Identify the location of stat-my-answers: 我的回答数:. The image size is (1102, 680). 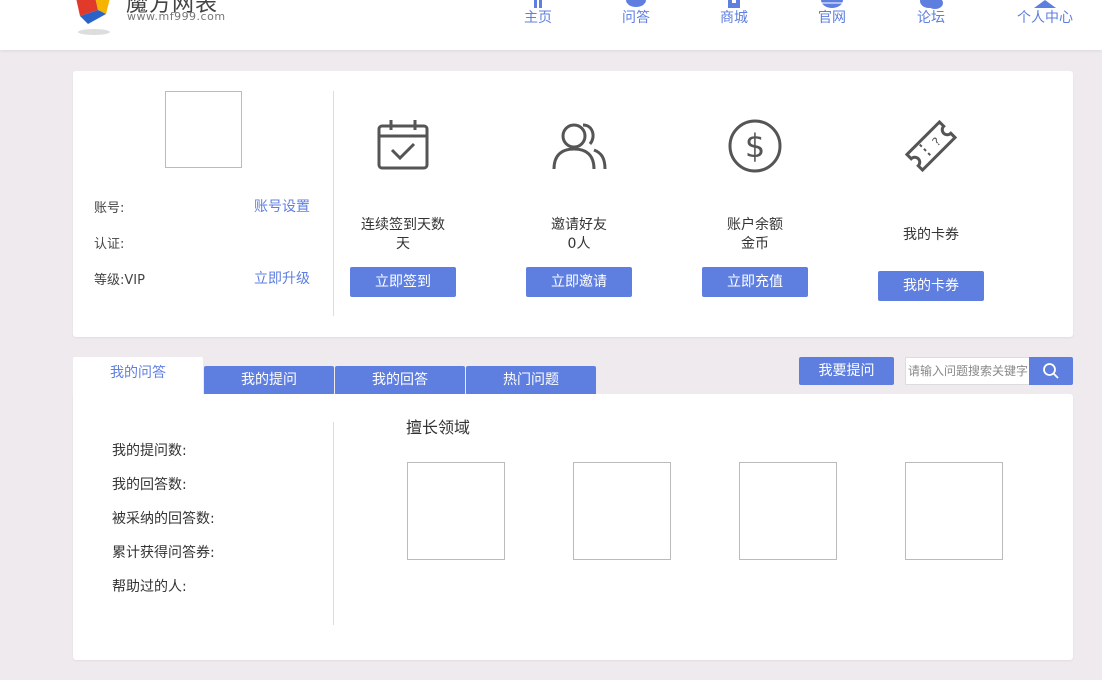
(149, 485).